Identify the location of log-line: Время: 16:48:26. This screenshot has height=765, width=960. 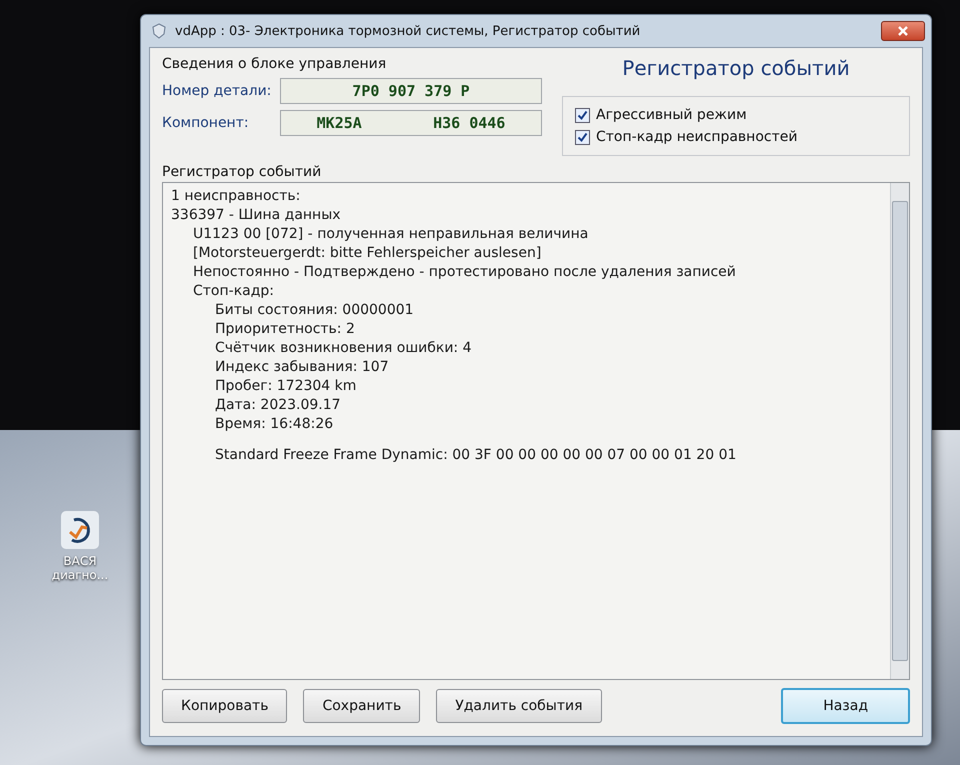
(274, 424).